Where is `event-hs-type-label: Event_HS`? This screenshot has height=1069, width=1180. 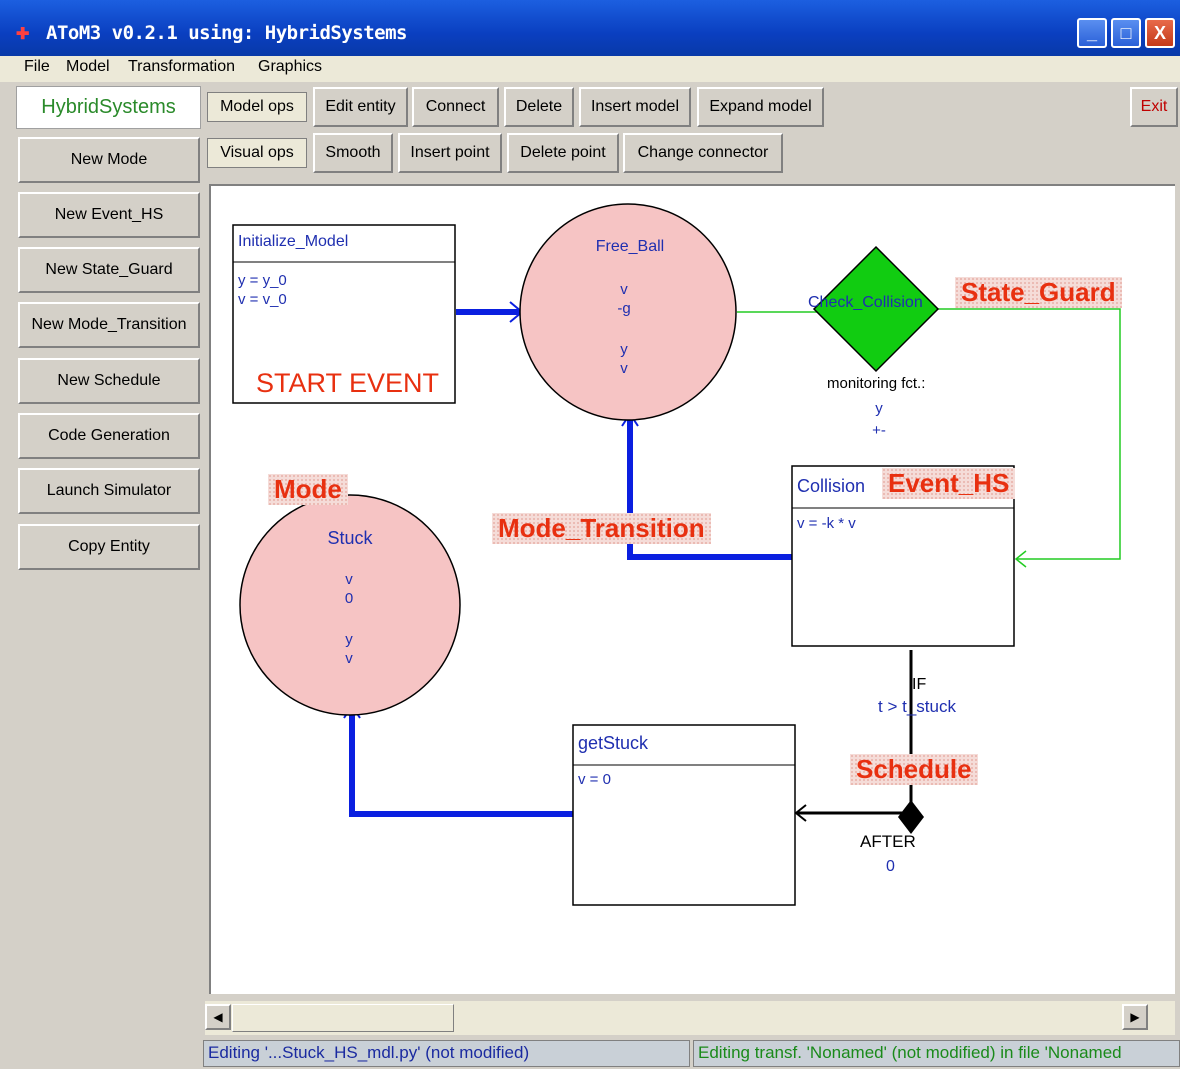 event-hs-type-label: Event_HS is located at coordinates (949, 483).